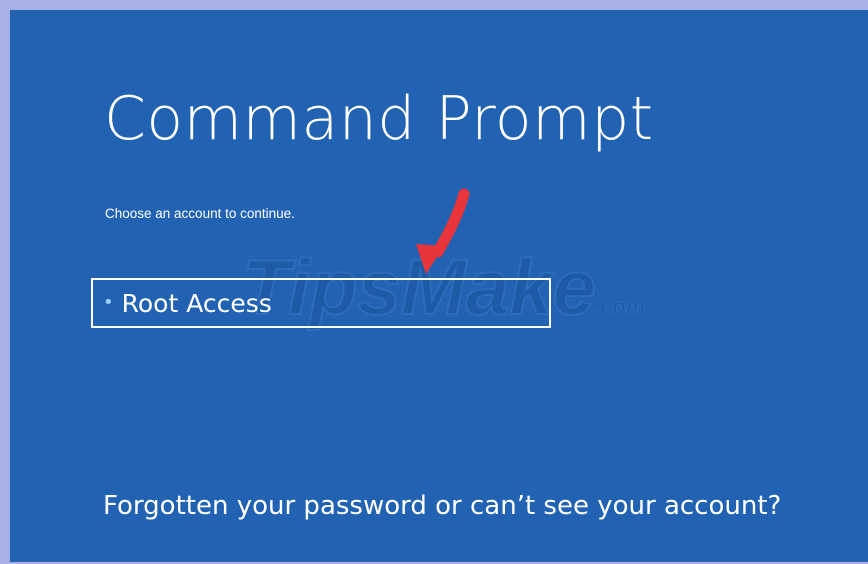 The image size is (868, 564). I want to click on account-item-root-access: • Root Access, so click(321, 303).